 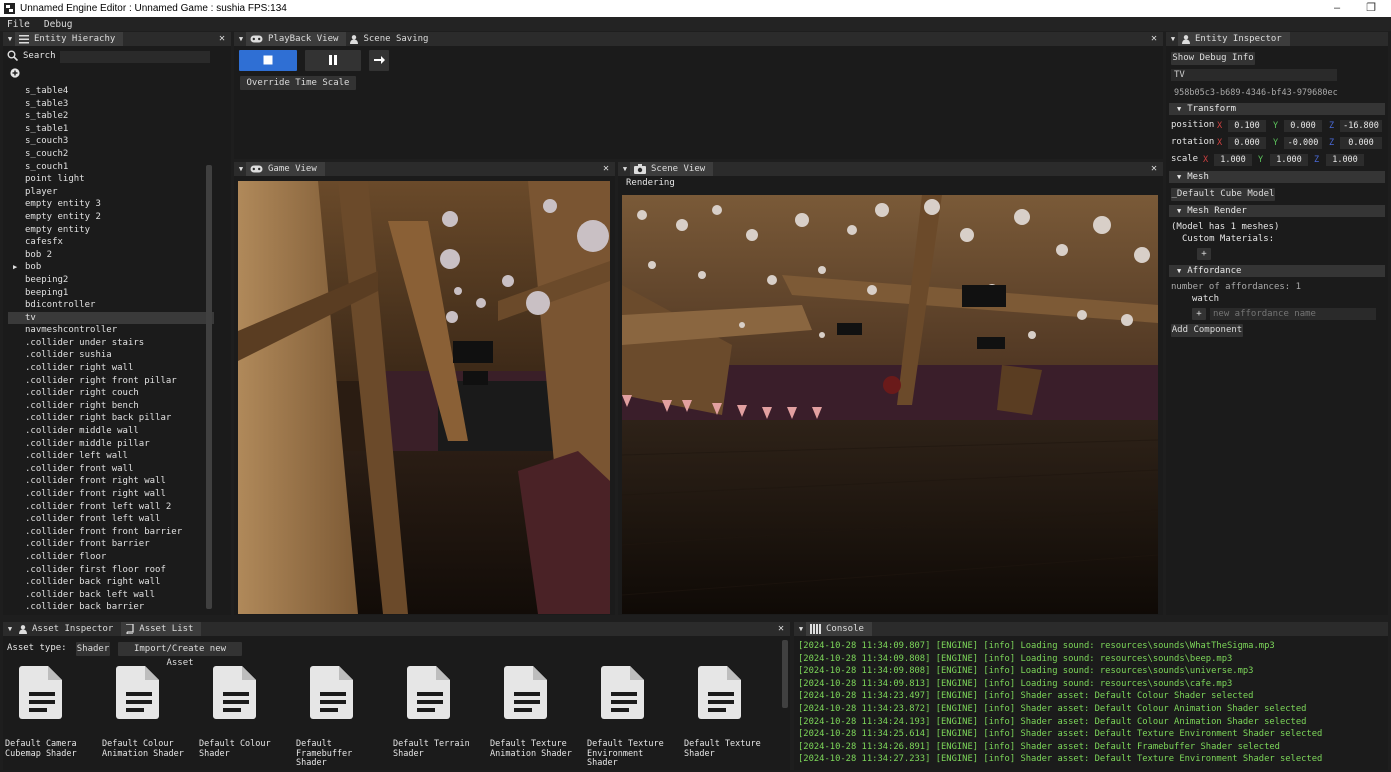 I want to click on tree-item: .collider right couch, so click(x=111, y=393).